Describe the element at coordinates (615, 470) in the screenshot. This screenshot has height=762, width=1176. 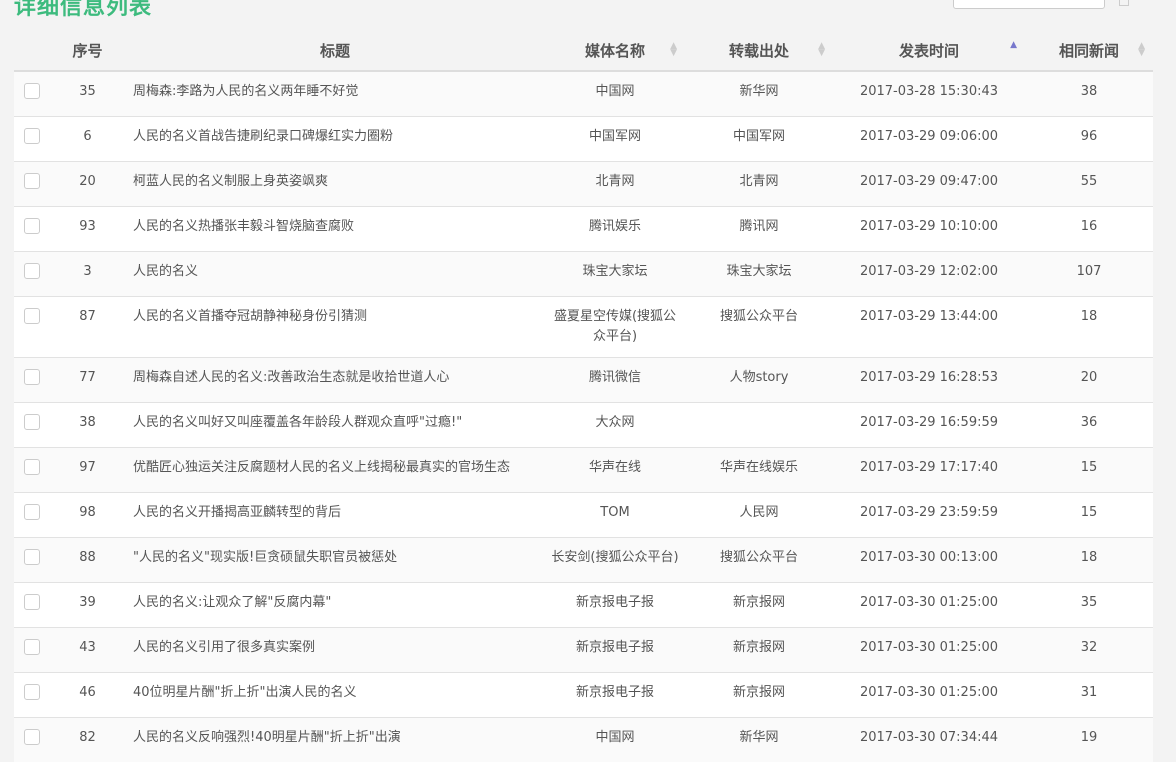
I see `row-media: 华声在线` at that location.